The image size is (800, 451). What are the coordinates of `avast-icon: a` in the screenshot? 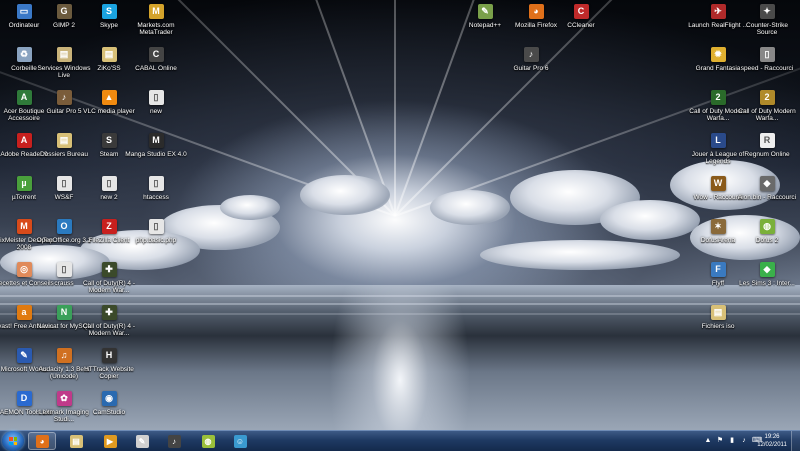 It's located at (24, 312).